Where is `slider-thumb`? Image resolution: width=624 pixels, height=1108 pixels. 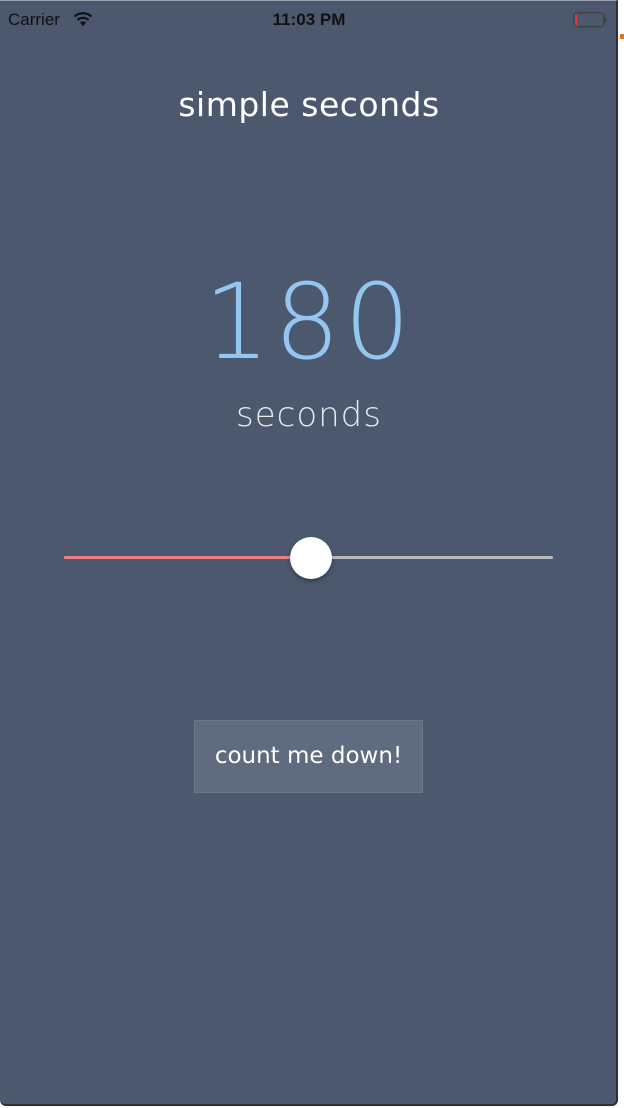 slider-thumb is located at coordinates (310, 558).